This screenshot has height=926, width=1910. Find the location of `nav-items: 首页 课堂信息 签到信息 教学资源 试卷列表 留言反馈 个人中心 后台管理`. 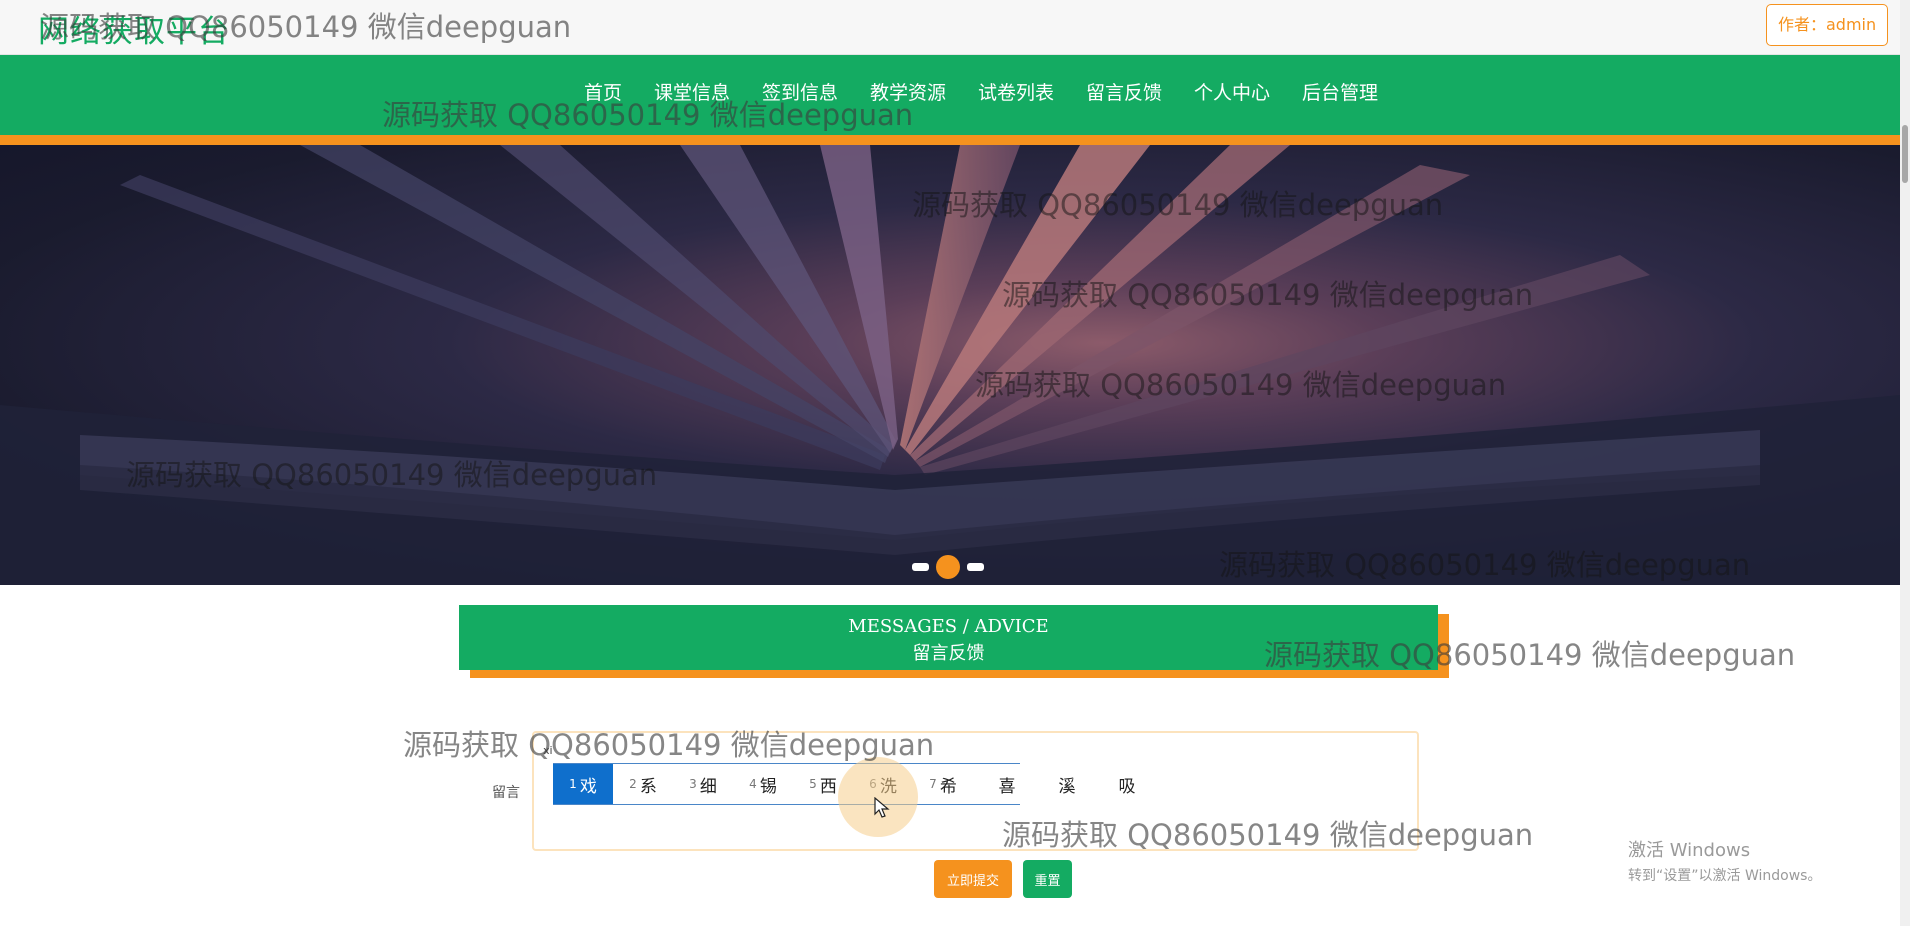

nav-items: 首页 课堂信息 签到信息 教学资源 试卷列表 留言反馈 个人中心 后台管理 is located at coordinates (950, 95).